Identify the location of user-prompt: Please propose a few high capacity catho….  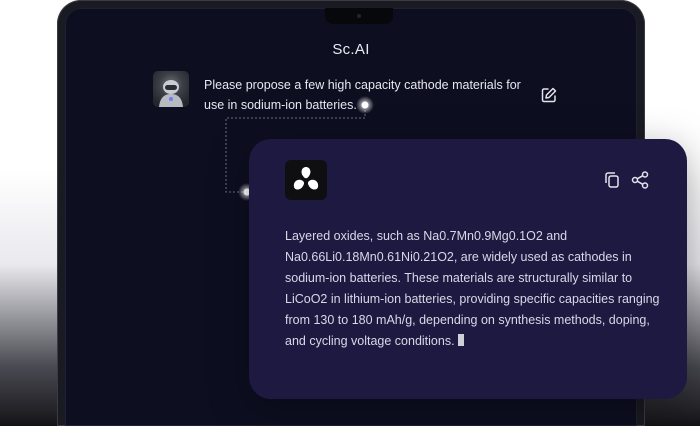
(362, 95).